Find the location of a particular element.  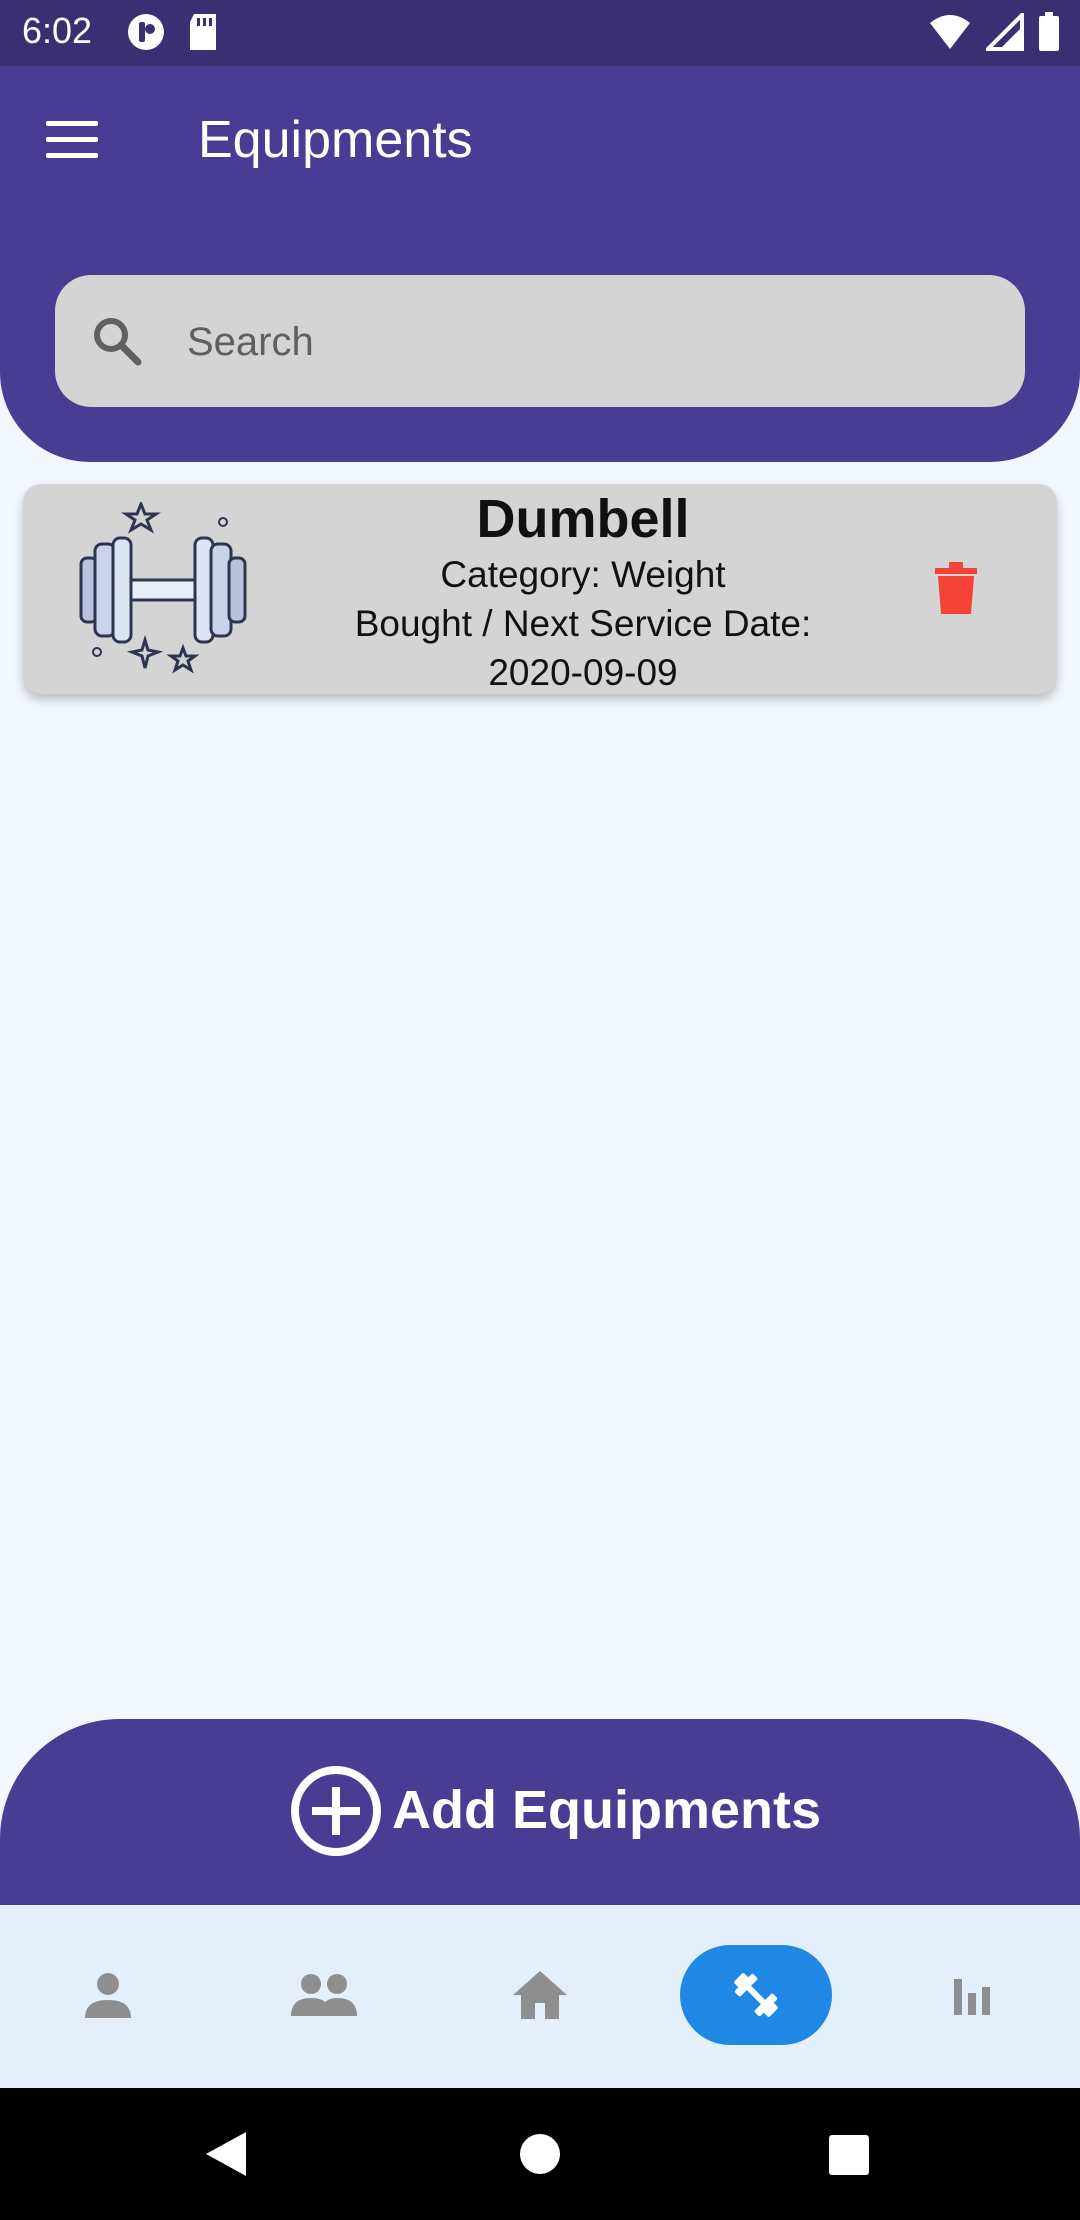

dumbbell-illustration-icon is located at coordinates (163, 588).